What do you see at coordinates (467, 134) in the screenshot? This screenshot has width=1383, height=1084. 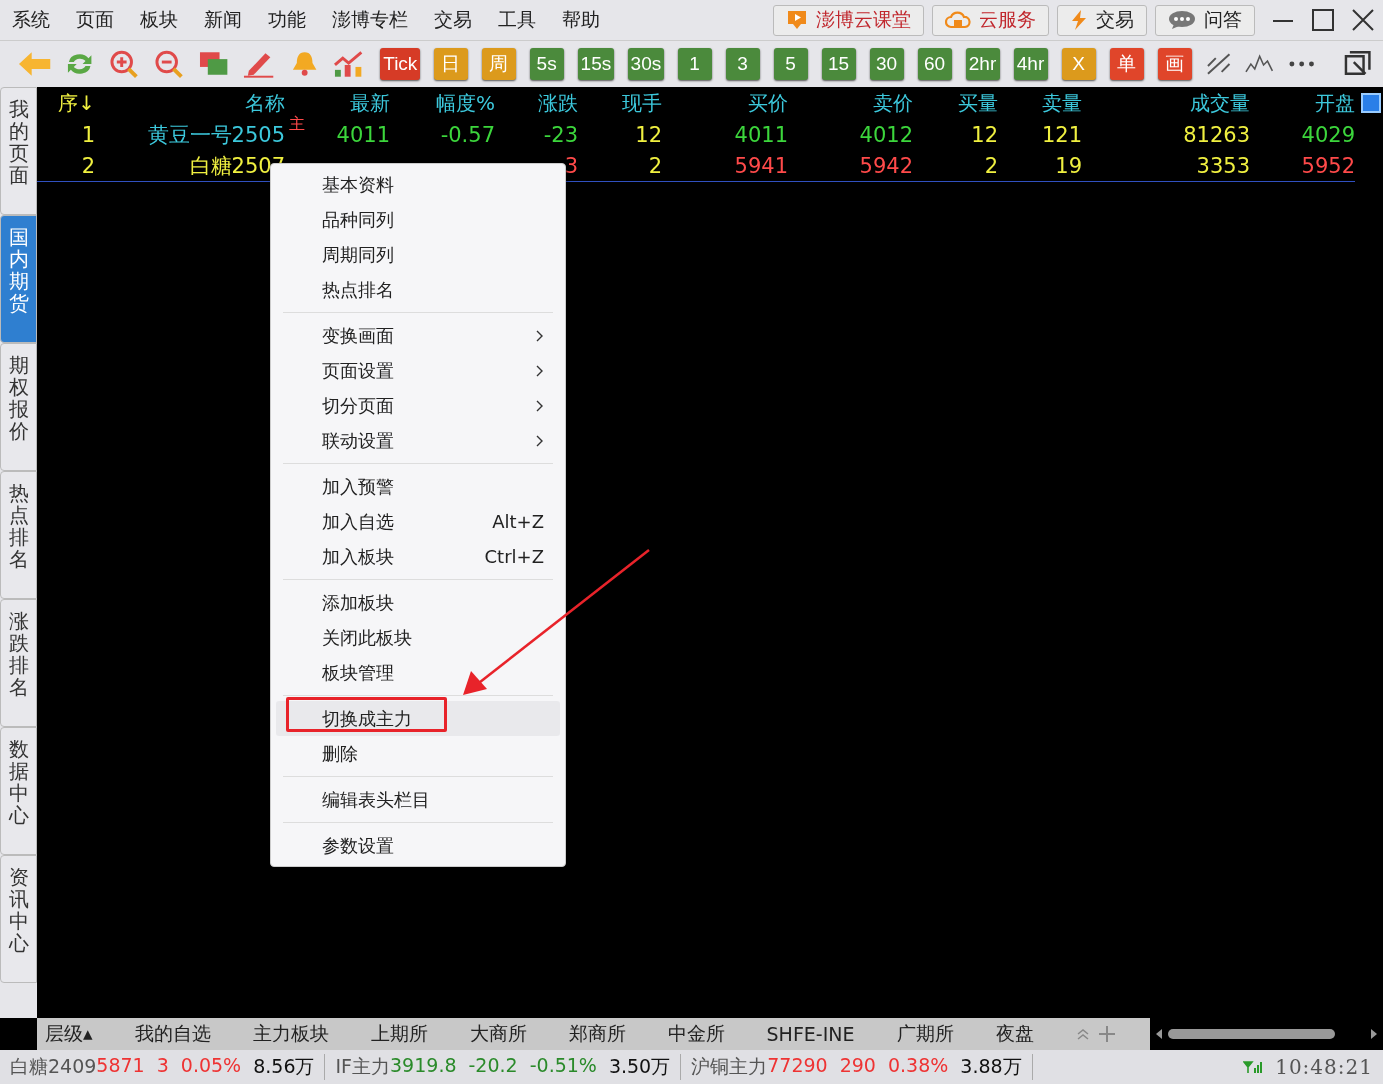 I see `table-cell: -0.57` at bounding box center [467, 134].